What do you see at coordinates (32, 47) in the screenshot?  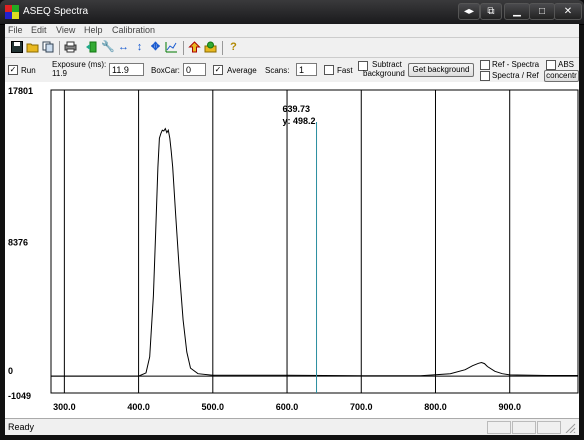 I see `open-folder-icon` at bounding box center [32, 47].